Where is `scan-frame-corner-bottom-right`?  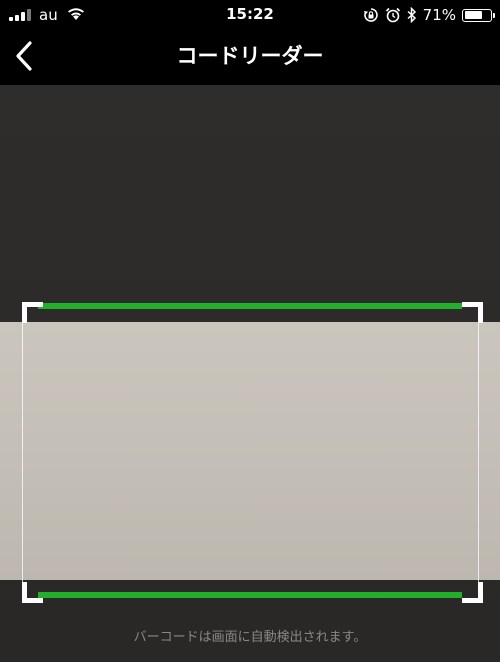
scan-frame-corner-bottom-right is located at coordinates (472, 592).